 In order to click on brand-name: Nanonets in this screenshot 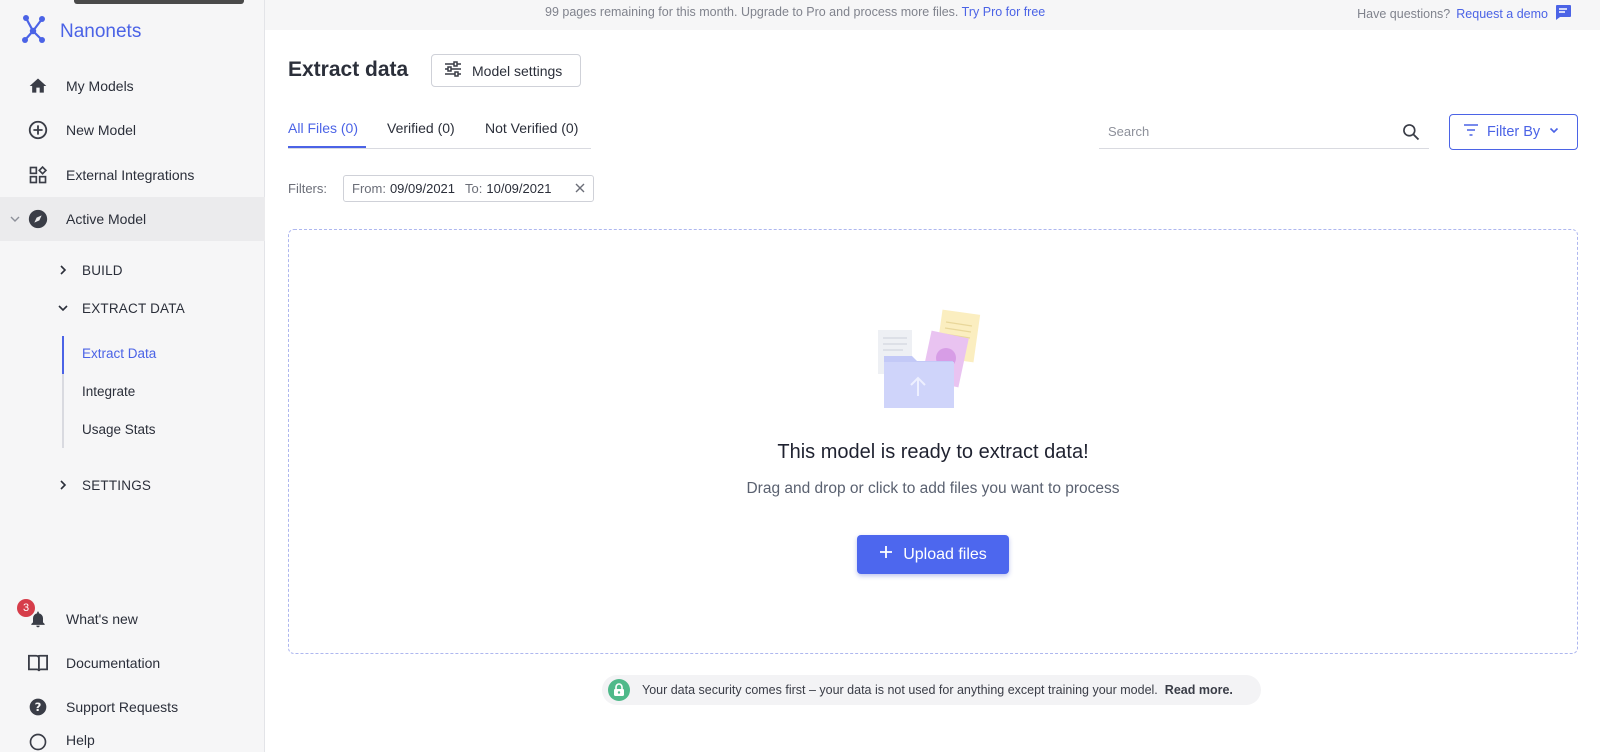, I will do `click(101, 31)`.